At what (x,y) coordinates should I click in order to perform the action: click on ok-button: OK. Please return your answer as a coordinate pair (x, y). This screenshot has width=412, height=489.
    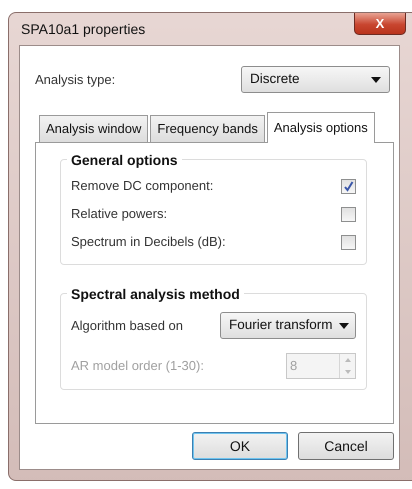
    Looking at the image, I should click on (240, 446).